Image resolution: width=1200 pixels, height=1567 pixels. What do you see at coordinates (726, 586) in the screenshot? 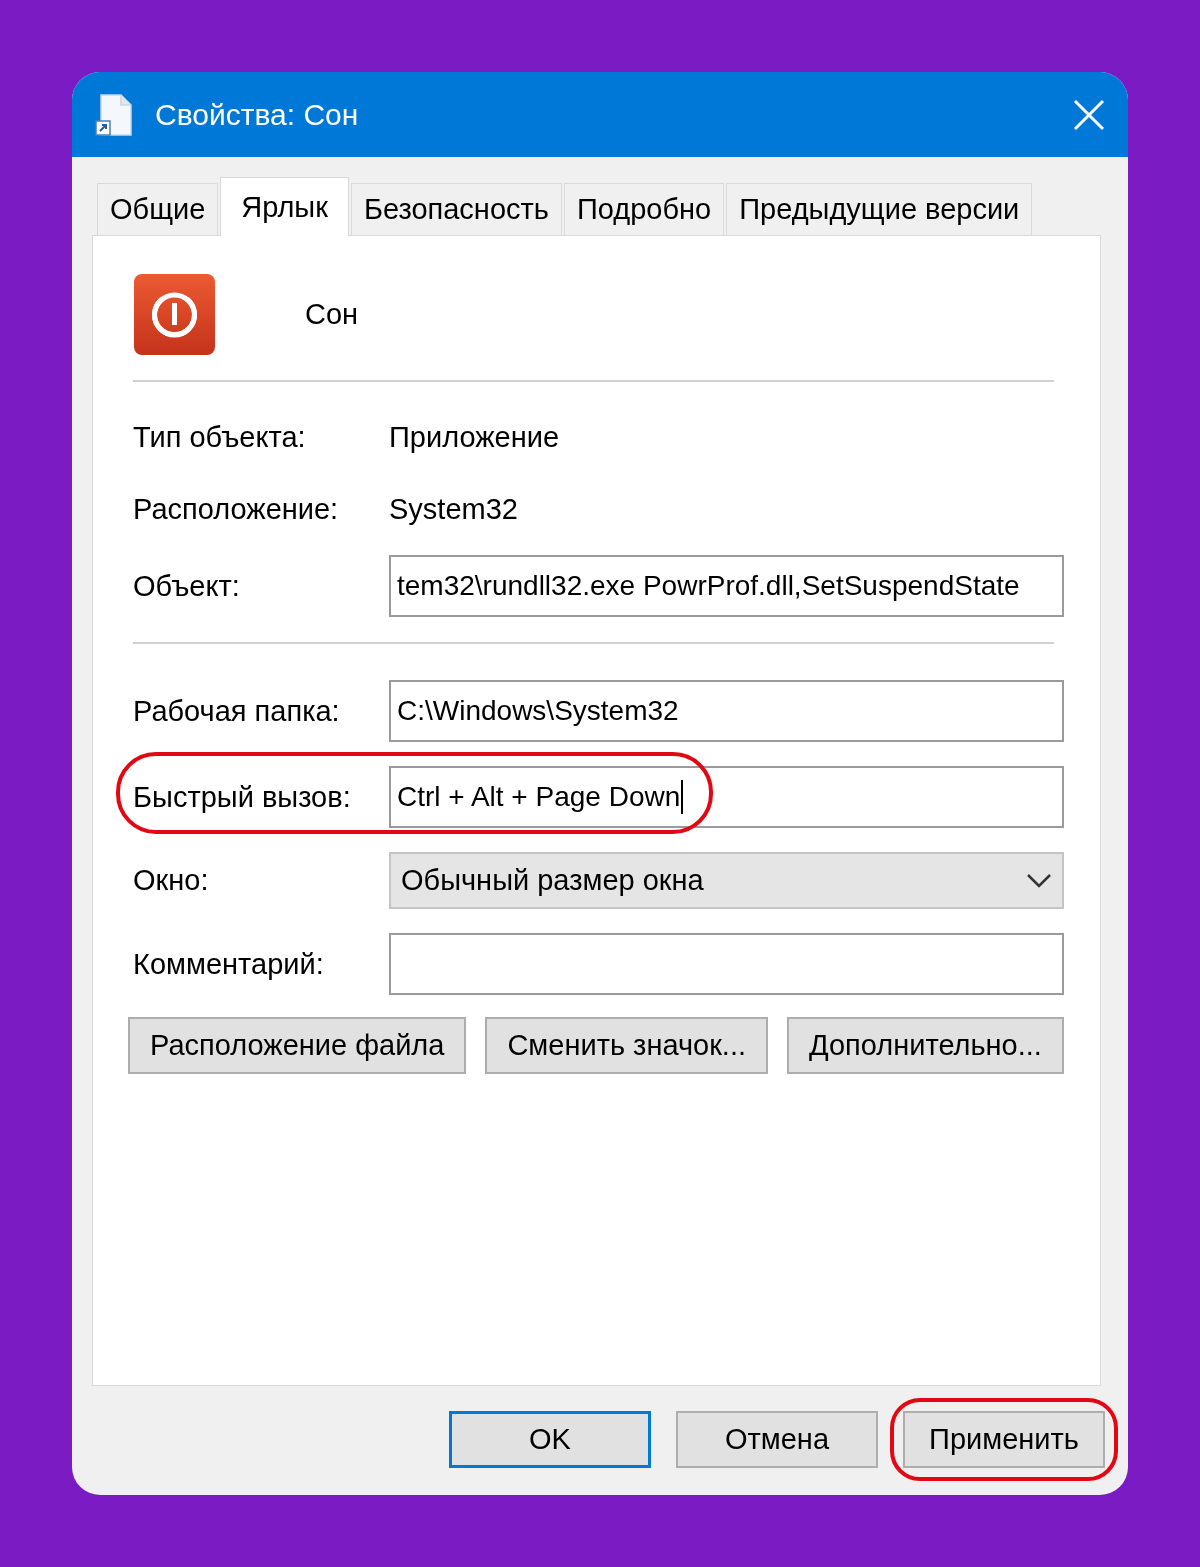
I see `input-field: tem32\rundll32.exe PowrProf.dll,SetSuspendState` at bounding box center [726, 586].